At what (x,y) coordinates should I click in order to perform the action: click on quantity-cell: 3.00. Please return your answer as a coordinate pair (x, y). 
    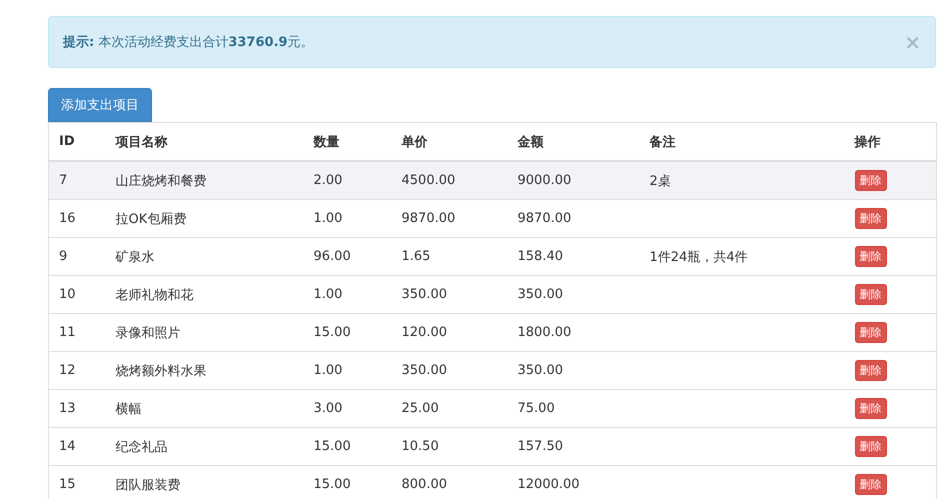
    Looking at the image, I should click on (328, 408).